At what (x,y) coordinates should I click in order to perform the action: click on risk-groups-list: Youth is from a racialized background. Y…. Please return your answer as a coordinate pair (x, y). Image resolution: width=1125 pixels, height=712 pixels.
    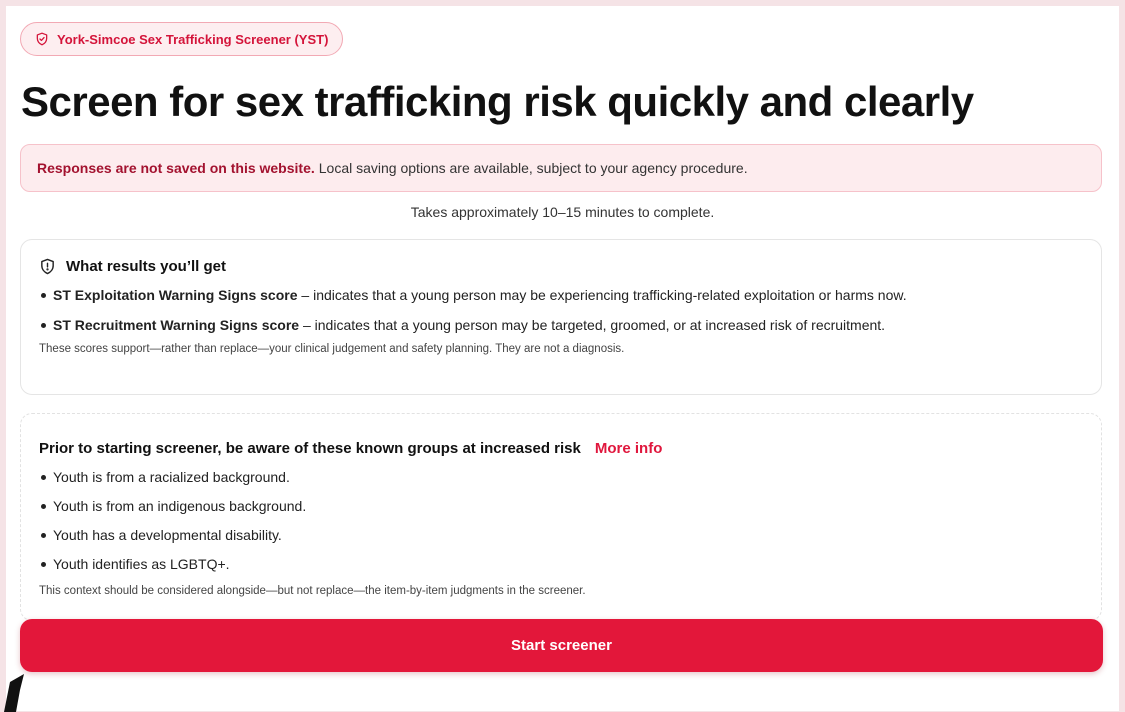
    Looking at the image, I should click on (561, 520).